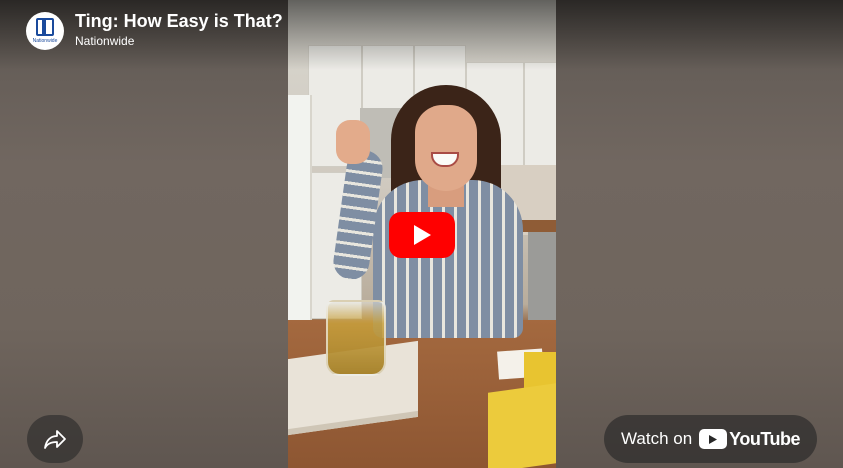 This screenshot has width=843, height=468. What do you see at coordinates (179, 21) in the screenshot?
I see `video-title: Ting: How Easy is That?` at bounding box center [179, 21].